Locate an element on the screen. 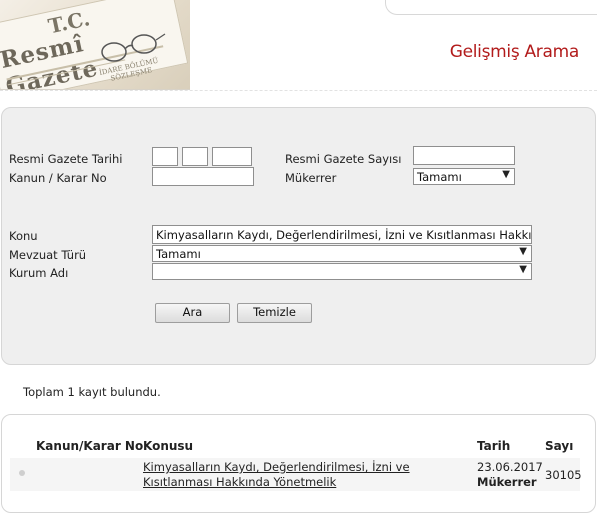 Image resolution: width=597 pixels, height=515 pixels. header-tab-decoration is located at coordinates (491, 7).